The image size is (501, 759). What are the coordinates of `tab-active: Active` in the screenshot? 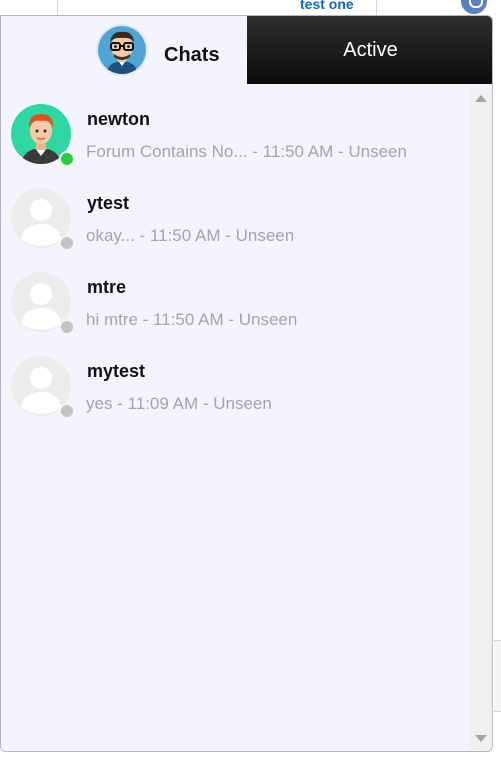 It's located at (369, 50).